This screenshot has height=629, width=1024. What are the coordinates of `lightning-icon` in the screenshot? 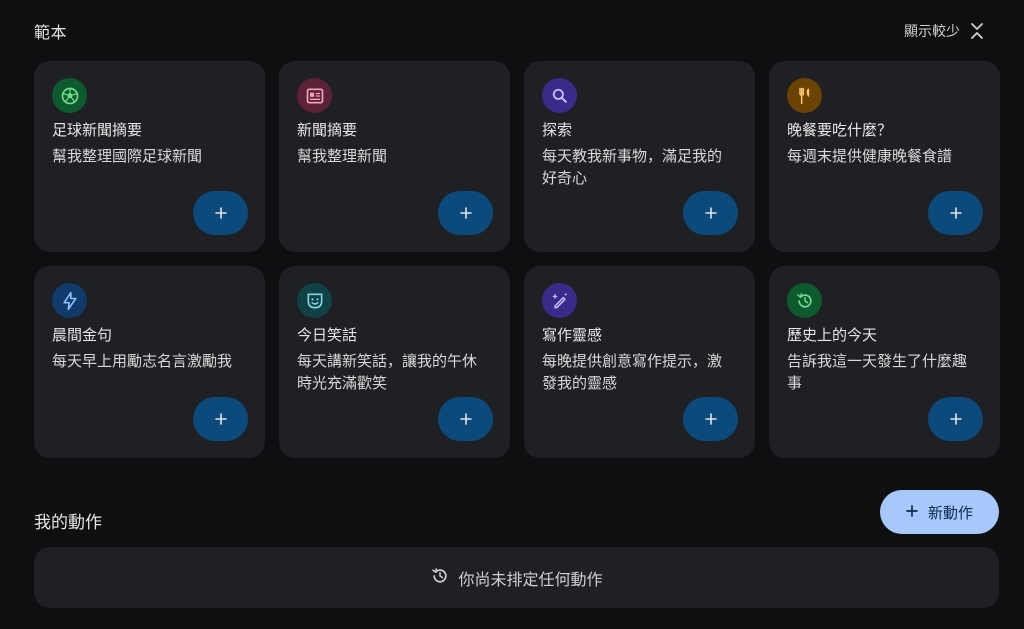 It's located at (69, 300).